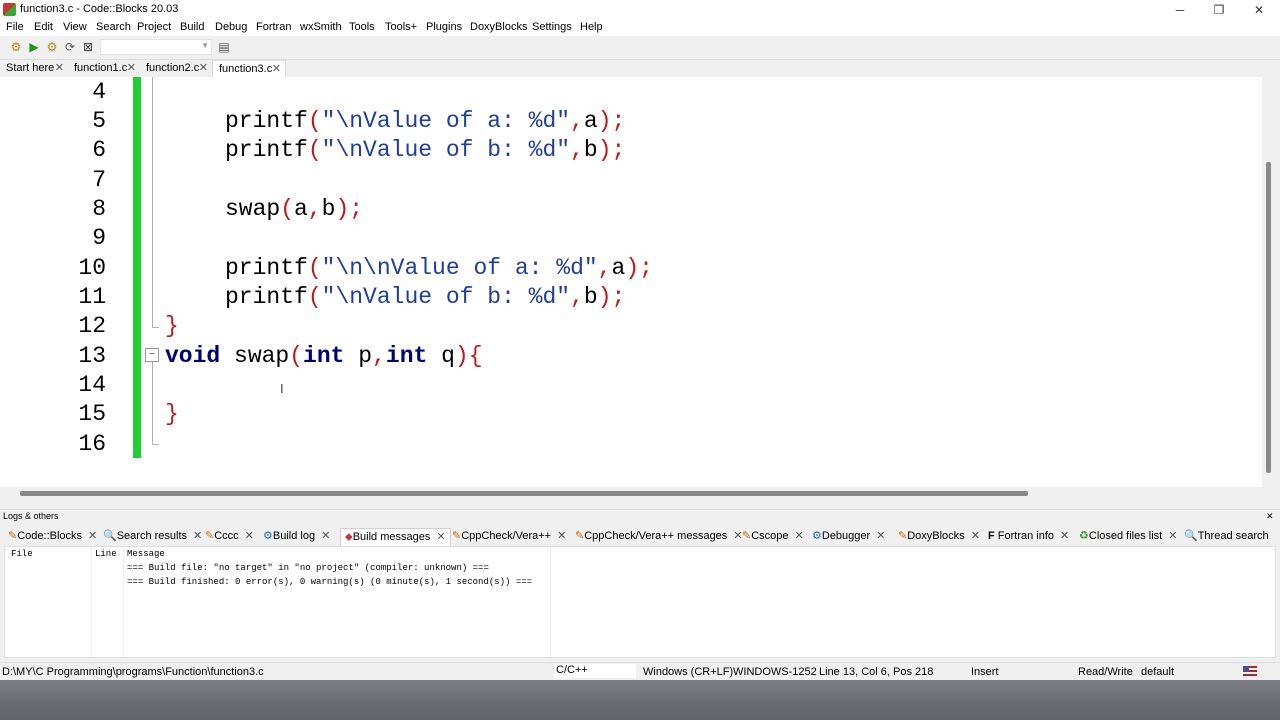 The width and height of the screenshot is (1280, 720). I want to click on code-token: ), so click(461, 356).